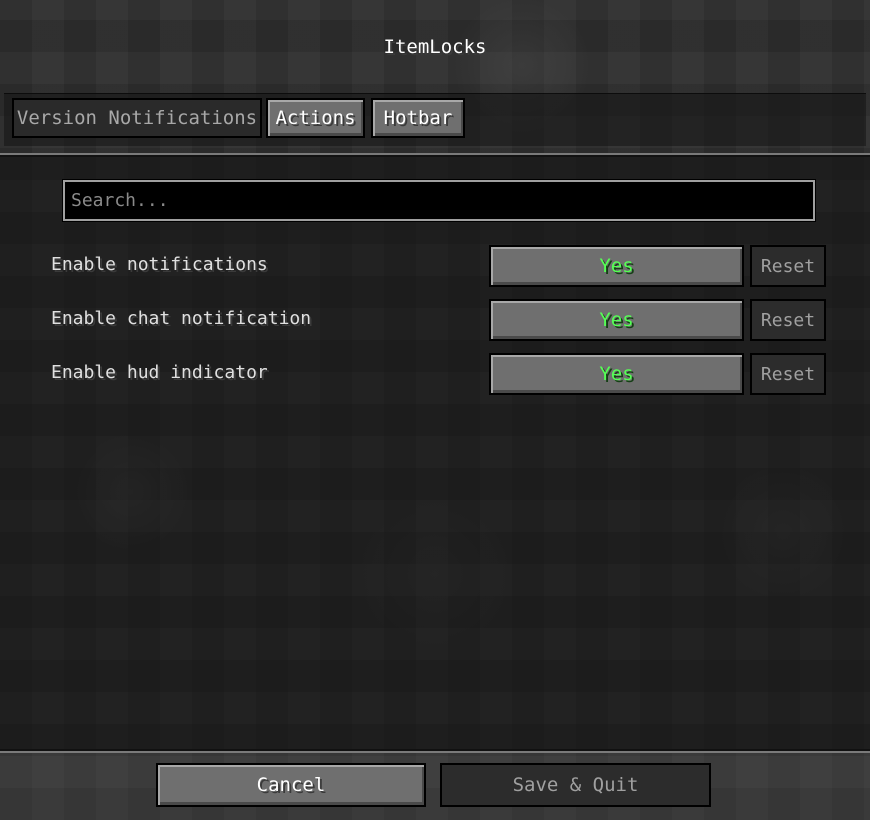  I want to click on cancel-button: Cancel, so click(291, 785).